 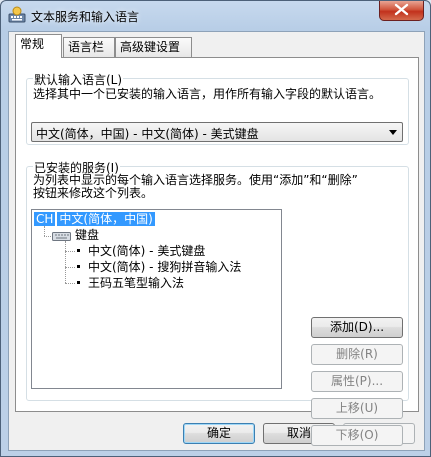 What do you see at coordinates (78, 79) in the screenshot?
I see `default-language-group-label: 默认输入语言(L)` at bounding box center [78, 79].